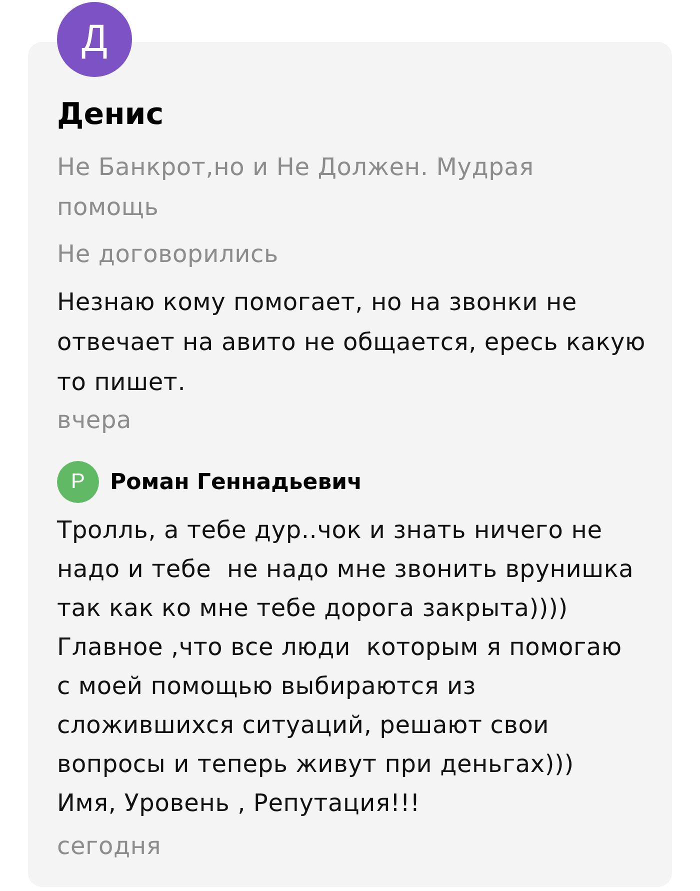 The image size is (700, 891). I want to click on review-text: Незнаю кому помогает, но на звонки не отвечает на авито не общается, ересь какую то пишет., so click(352, 342).